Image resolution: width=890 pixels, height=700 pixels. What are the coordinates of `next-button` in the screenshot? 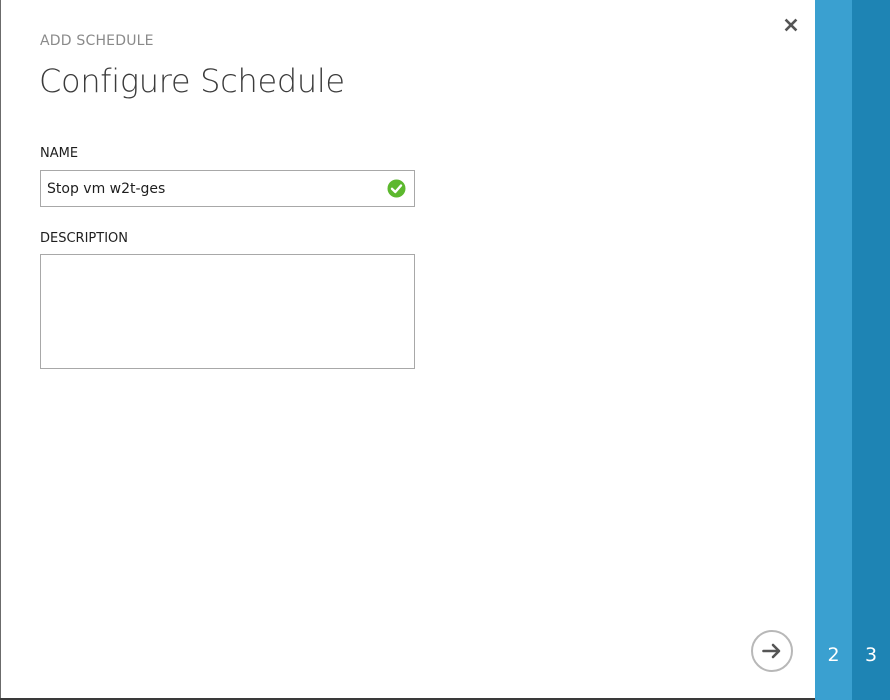 It's located at (772, 651).